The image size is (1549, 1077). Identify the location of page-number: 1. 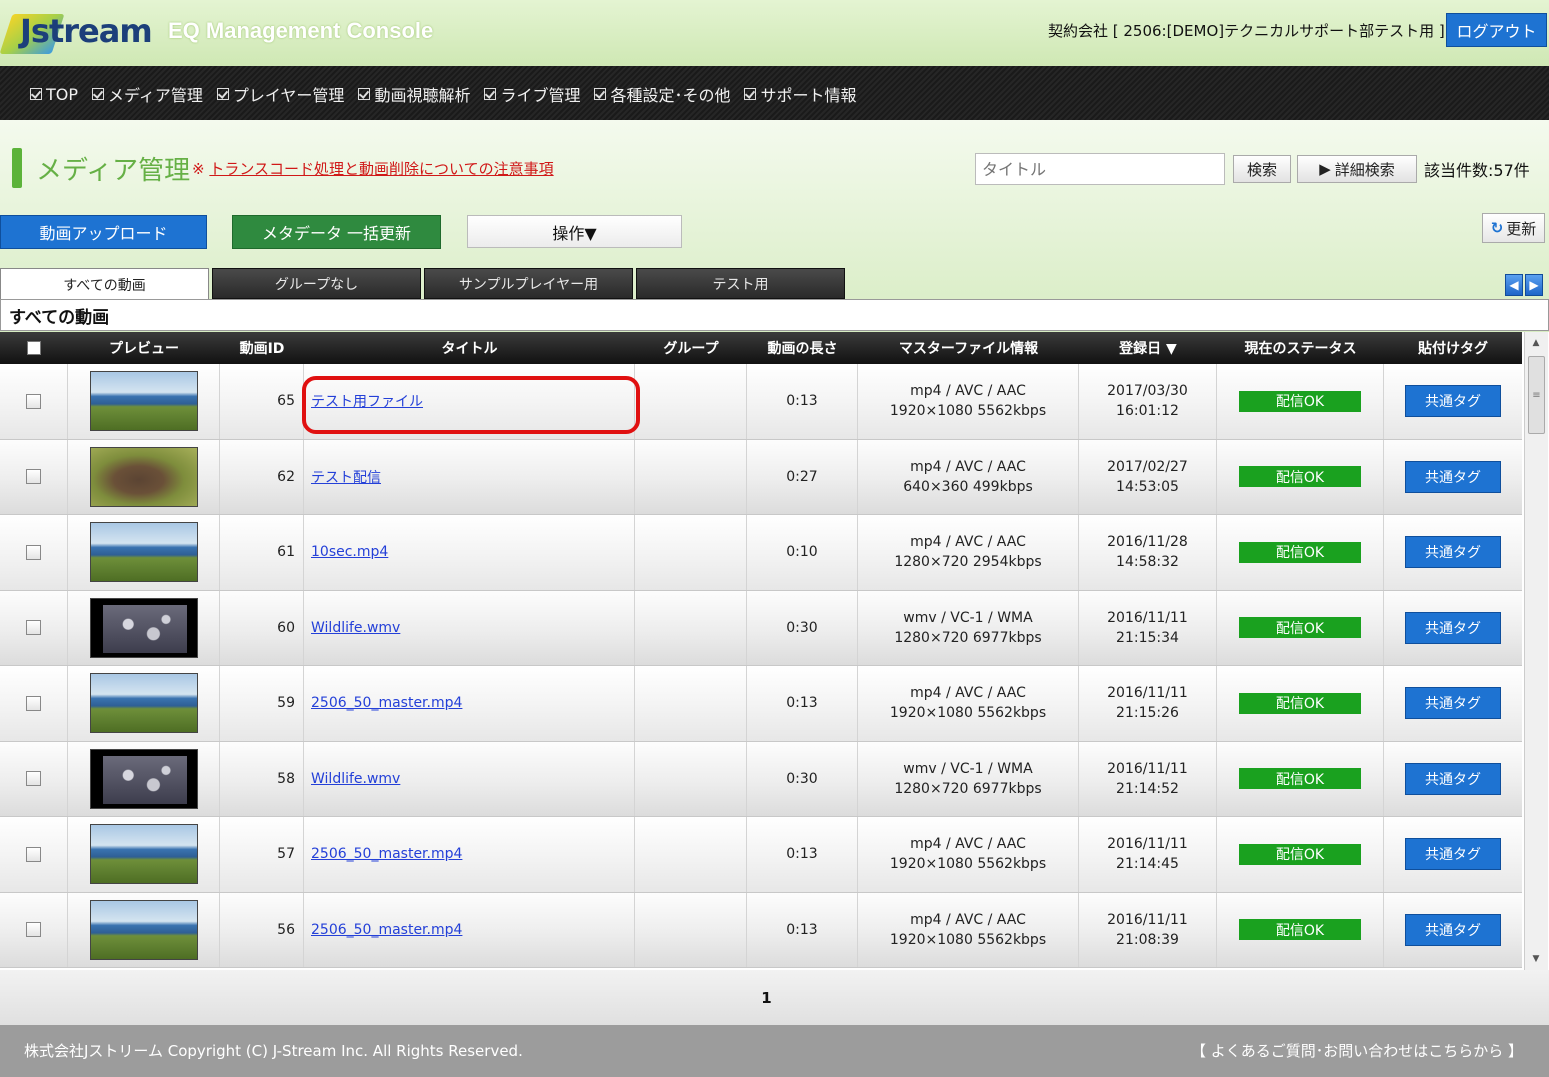
(766, 998).